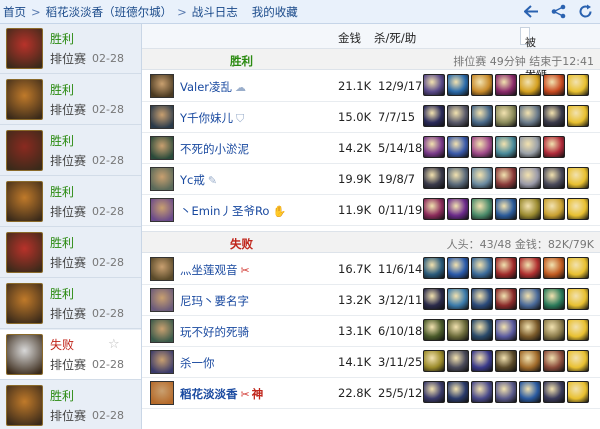 This screenshot has width=600, height=429. What do you see at coordinates (215, 12) in the screenshot?
I see `breadcrumb-battle-log: 战斗日志` at bounding box center [215, 12].